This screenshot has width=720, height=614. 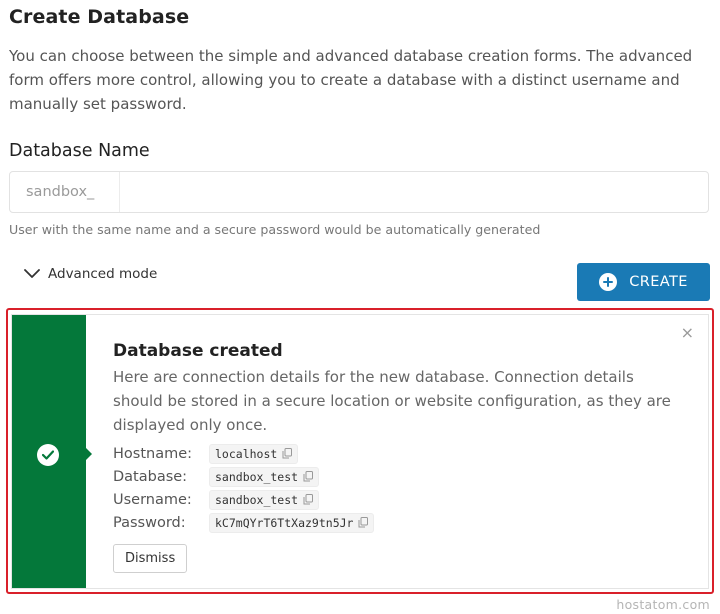 What do you see at coordinates (150, 476) in the screenshot?
I see `detail-label: Database:` at bounding box center [150, 476].